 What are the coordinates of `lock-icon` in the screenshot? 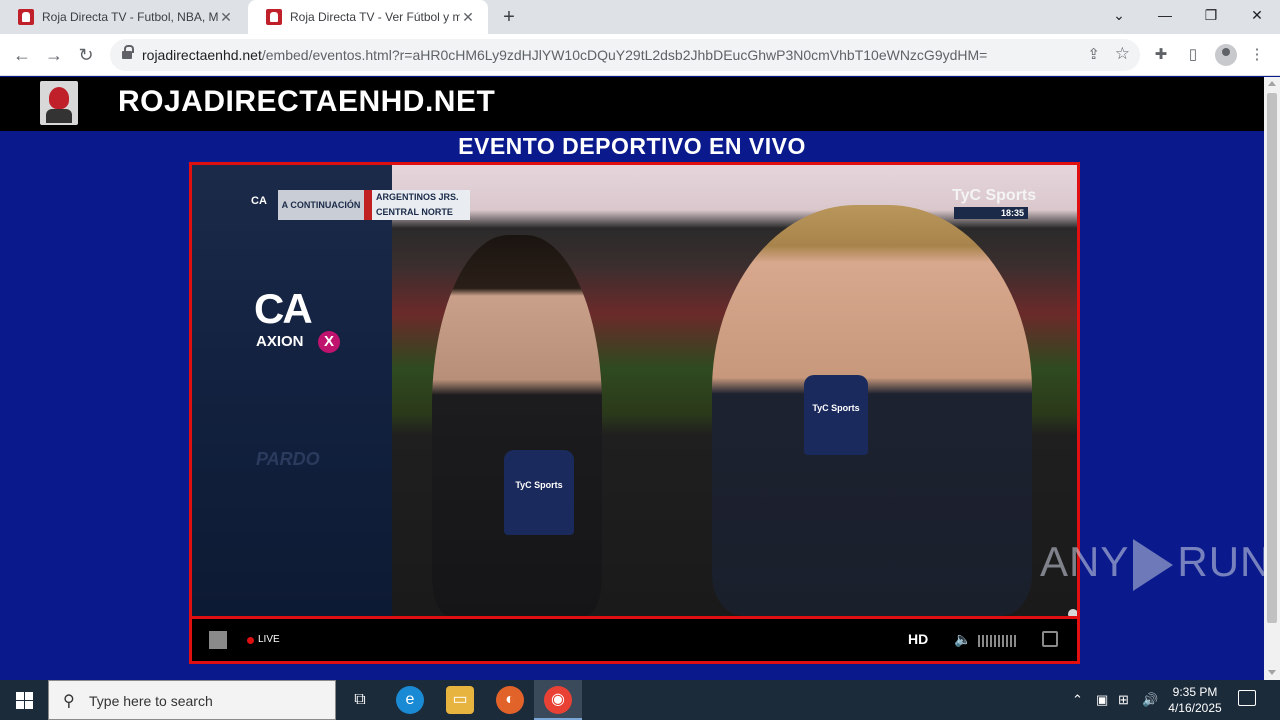 It's located at (128, 52).